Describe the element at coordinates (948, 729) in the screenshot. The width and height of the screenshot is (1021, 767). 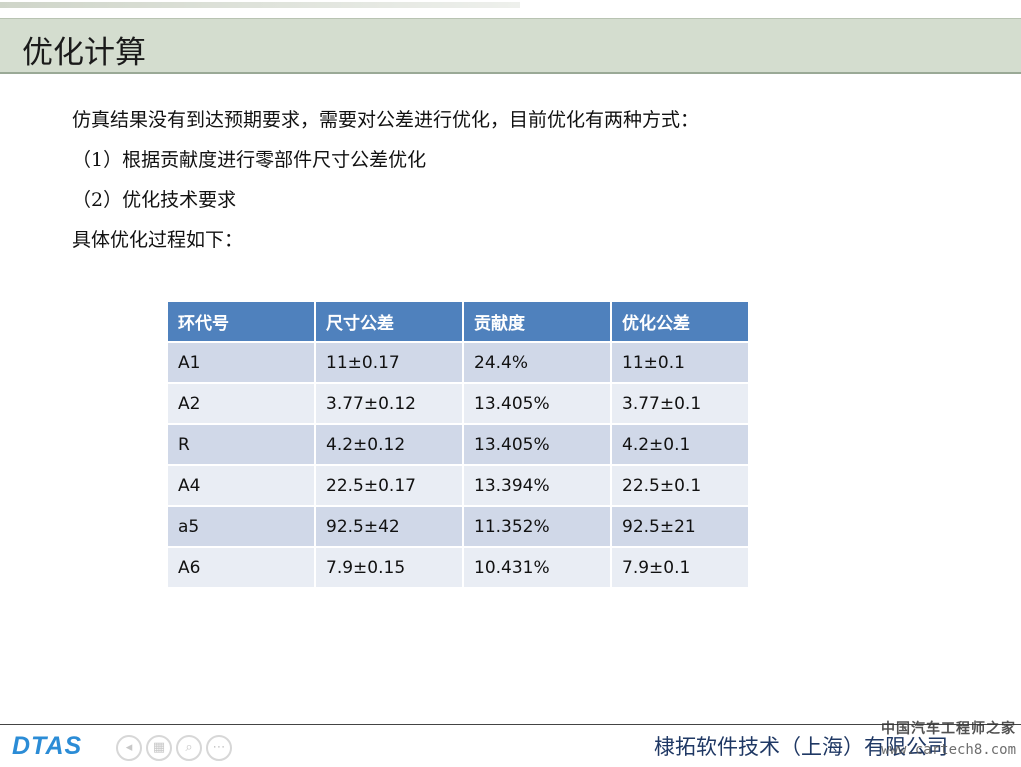
I see `watermark-text: 中国汽车工程师之家` at that location.